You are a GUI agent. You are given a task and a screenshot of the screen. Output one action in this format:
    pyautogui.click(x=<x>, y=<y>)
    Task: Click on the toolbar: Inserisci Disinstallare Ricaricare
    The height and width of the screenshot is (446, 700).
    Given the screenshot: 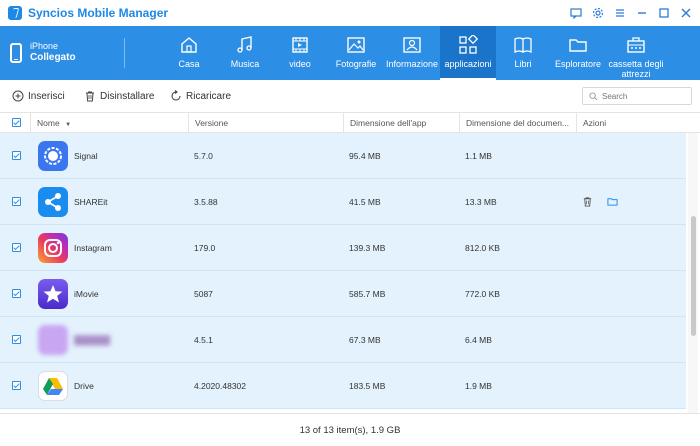 What is the action you would take?
    pyautogui.click(x=350, y=96)
    